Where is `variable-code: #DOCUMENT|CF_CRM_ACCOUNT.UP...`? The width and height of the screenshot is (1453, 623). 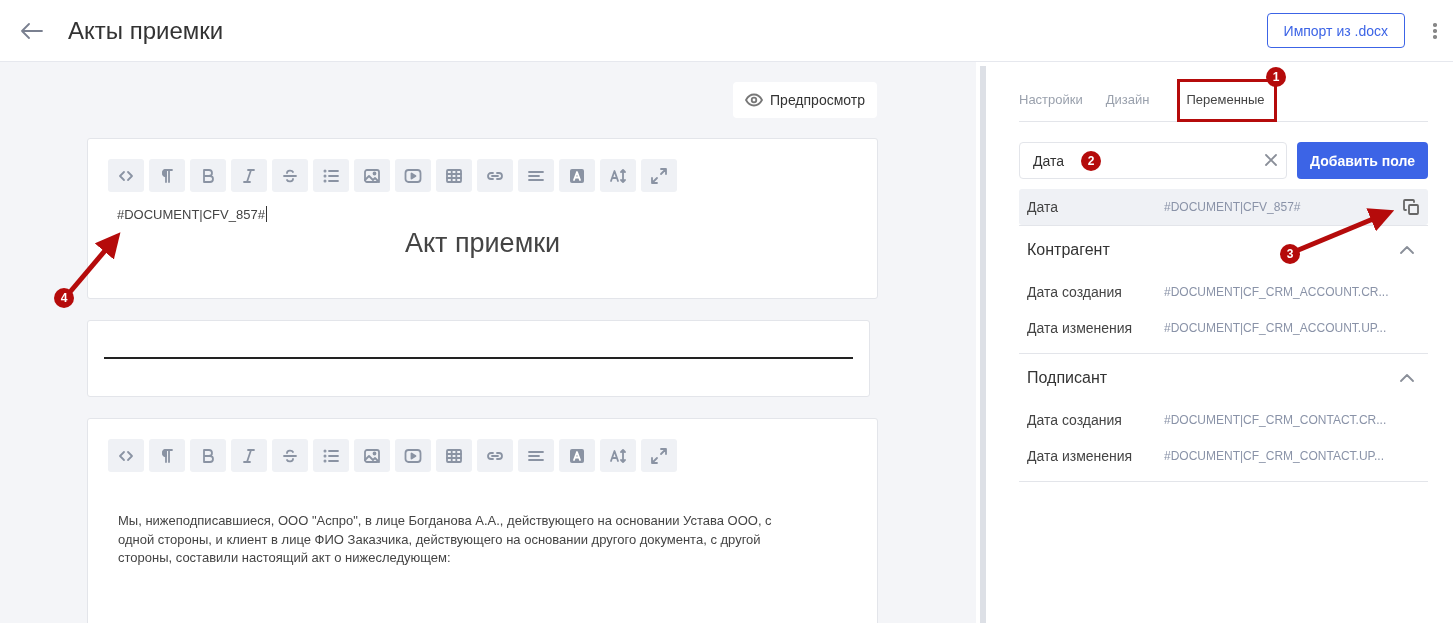
variable-code: #DOCUMENT|CF_CRM_ACCOUNT.UP... is located at coordinates (1276, 328).